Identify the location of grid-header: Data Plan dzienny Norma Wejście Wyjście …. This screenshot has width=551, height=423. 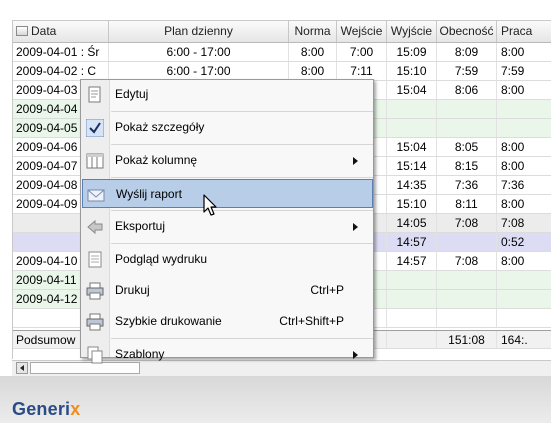
(282, 32).